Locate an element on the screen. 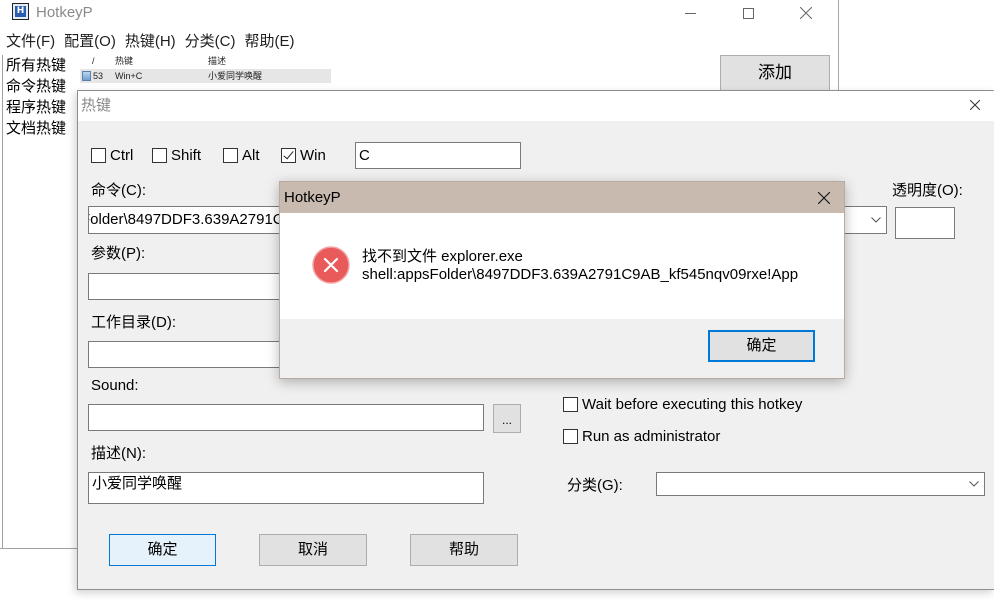 The image size is (994, 602). category-program-hotkeys: 程序热键 is located at coordinates (40, 107).